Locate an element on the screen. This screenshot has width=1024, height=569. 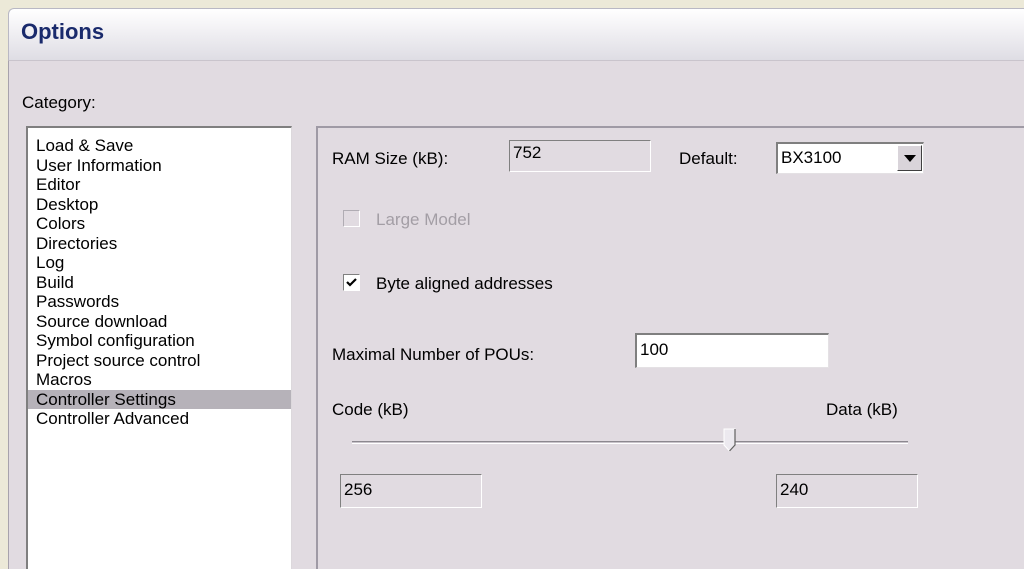
max-pous-value: 100 is located at coordinates (654, 349).